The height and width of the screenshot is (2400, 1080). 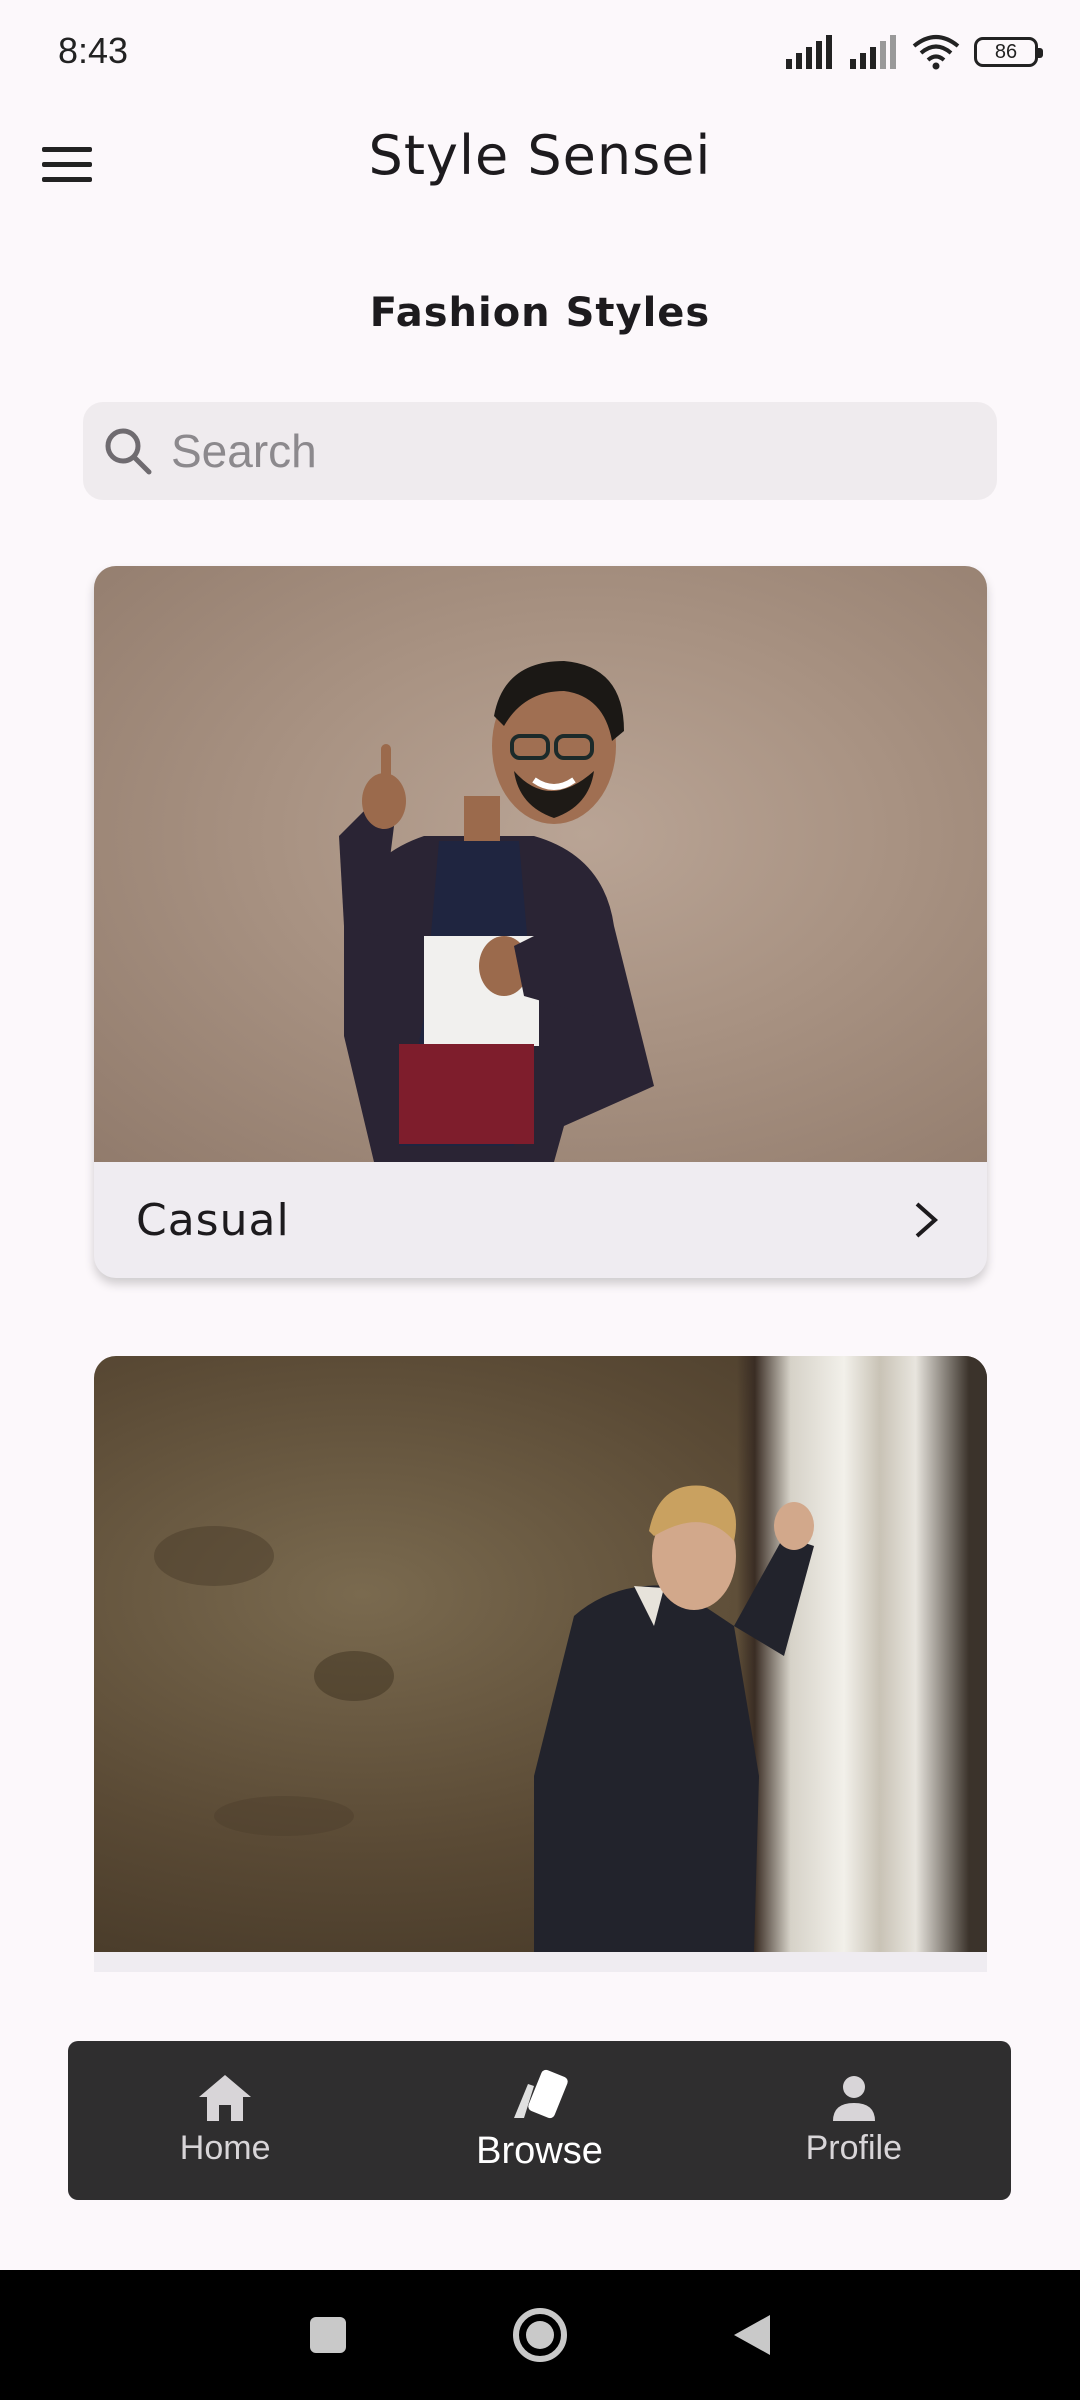 What do you see at coordinates (561, 451) in the screenshot?
I see `search-input` at bounding box center [561, 451].